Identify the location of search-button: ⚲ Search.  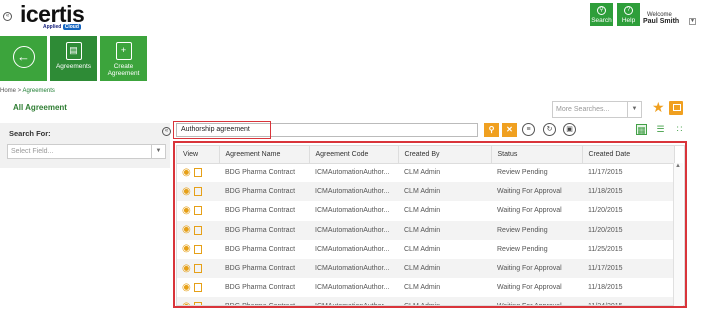
(601, 14).